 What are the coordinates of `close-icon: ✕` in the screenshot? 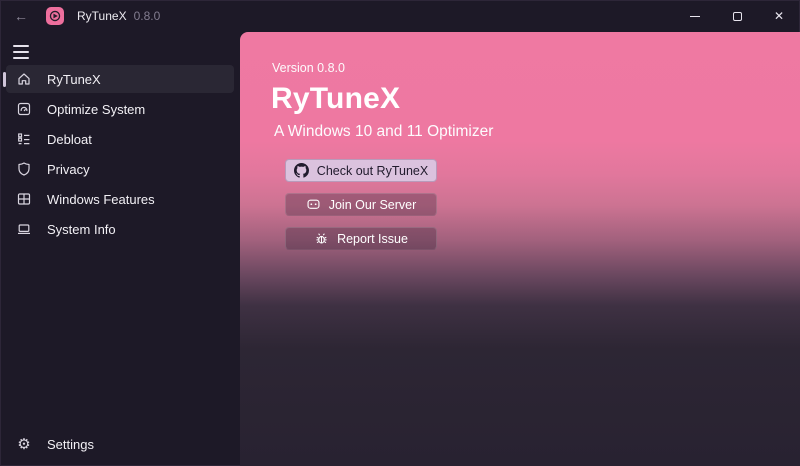 It's located at (779, 16).